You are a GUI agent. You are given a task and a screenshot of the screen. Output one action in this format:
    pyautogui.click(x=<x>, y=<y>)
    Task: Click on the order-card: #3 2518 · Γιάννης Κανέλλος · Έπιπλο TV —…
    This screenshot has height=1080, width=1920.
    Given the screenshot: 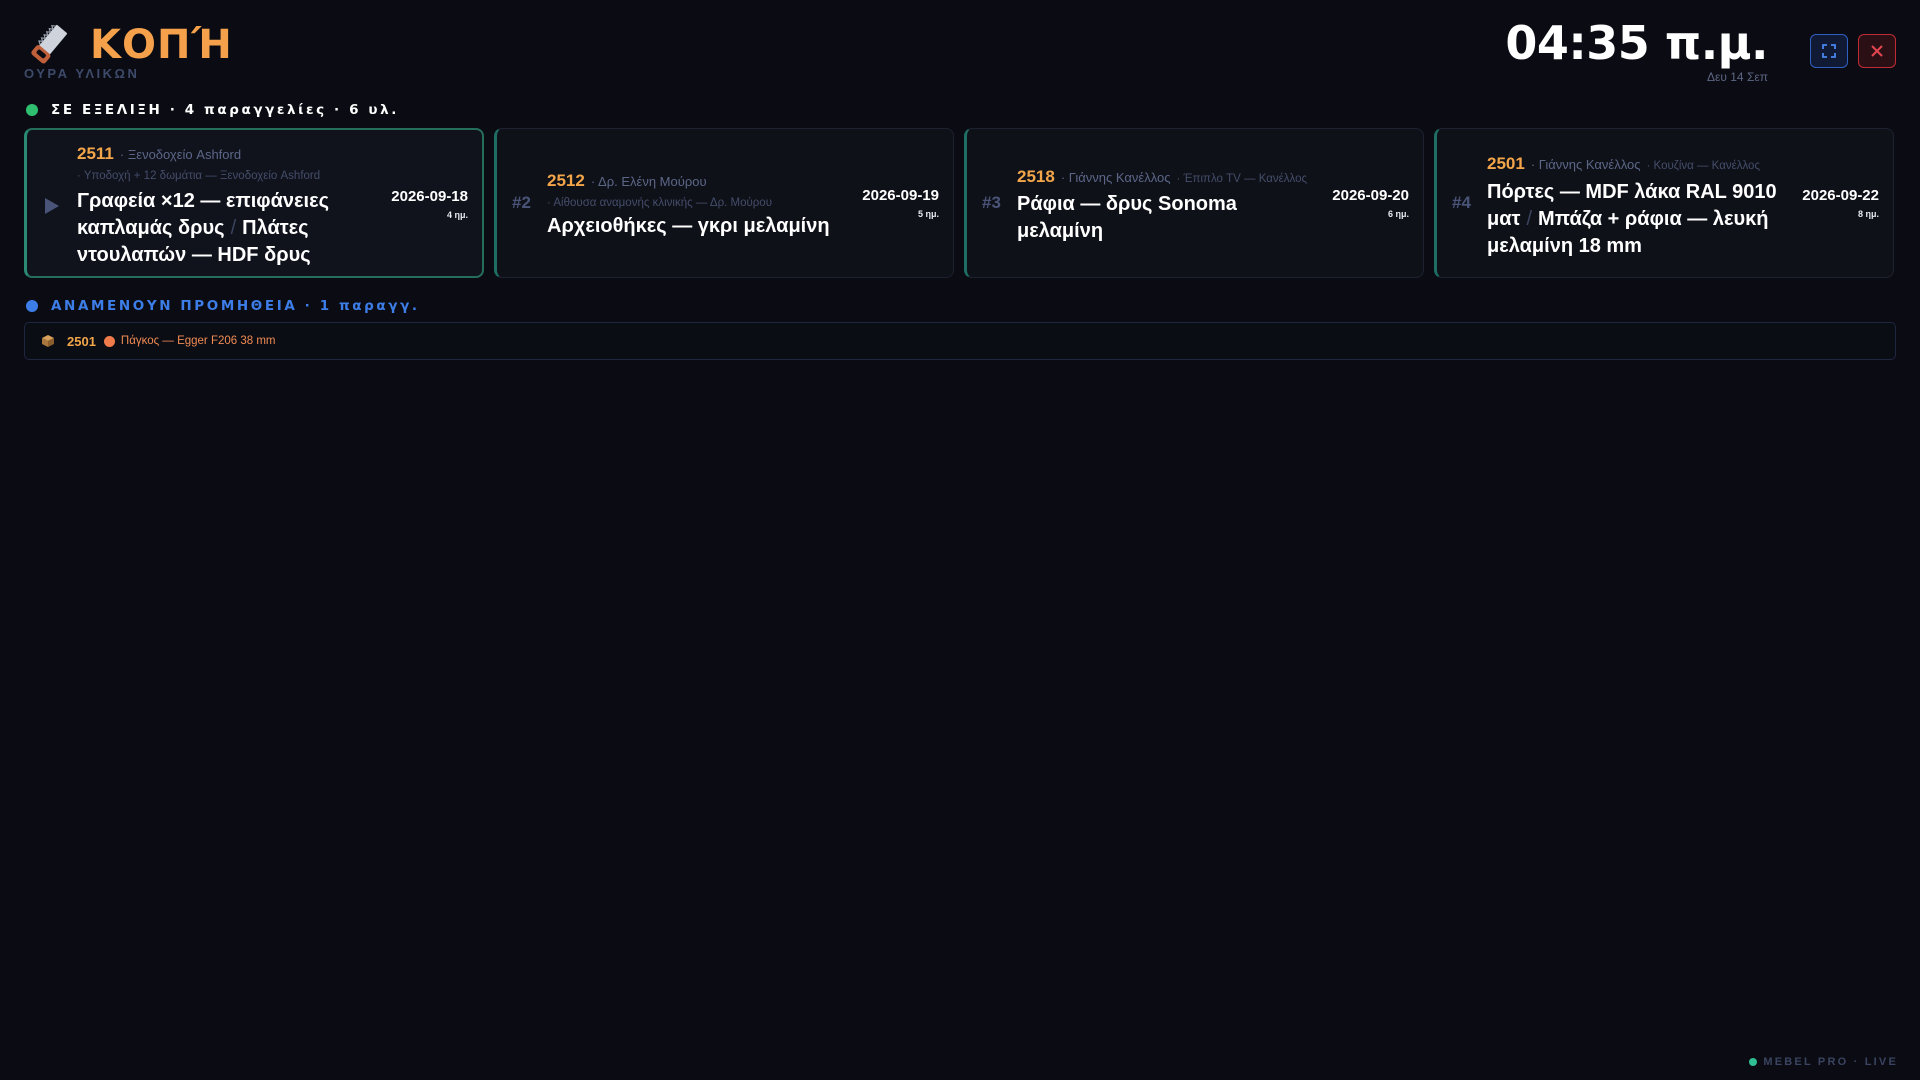 What is the action you would take?
    pyautogui.click(x=1194, y=203)
    